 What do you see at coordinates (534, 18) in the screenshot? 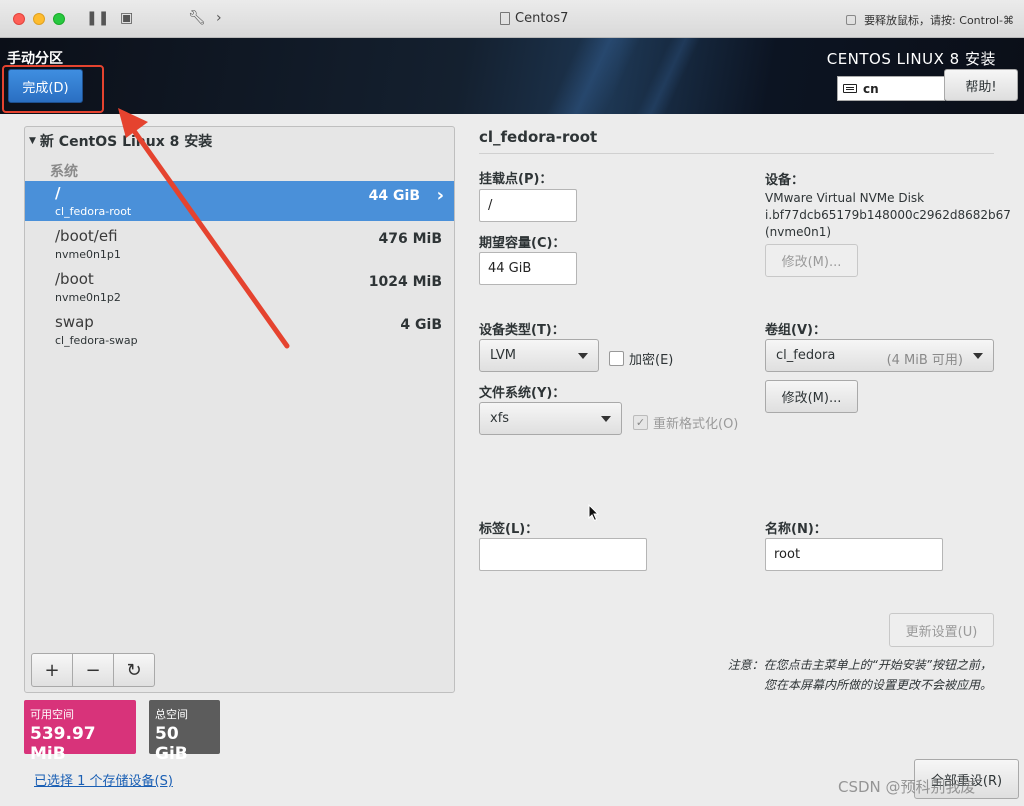
I see `window-title: Centos7` at bounding box center [534, 18].